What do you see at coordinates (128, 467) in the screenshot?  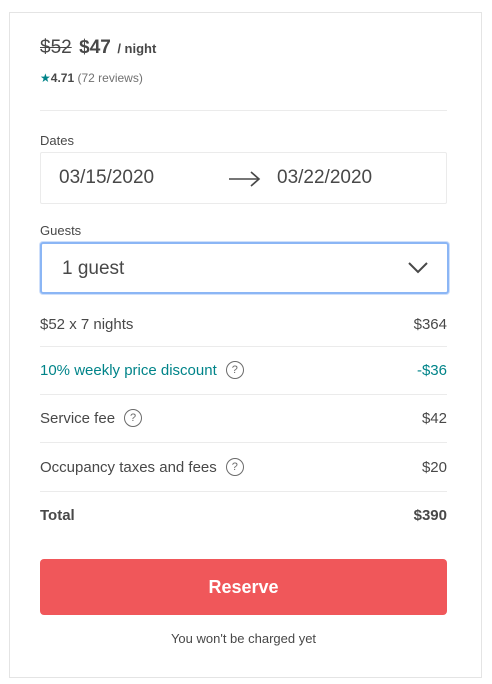 I see `taxes-label: Occupancy taxes and fees` at bounding box center [128, 467].